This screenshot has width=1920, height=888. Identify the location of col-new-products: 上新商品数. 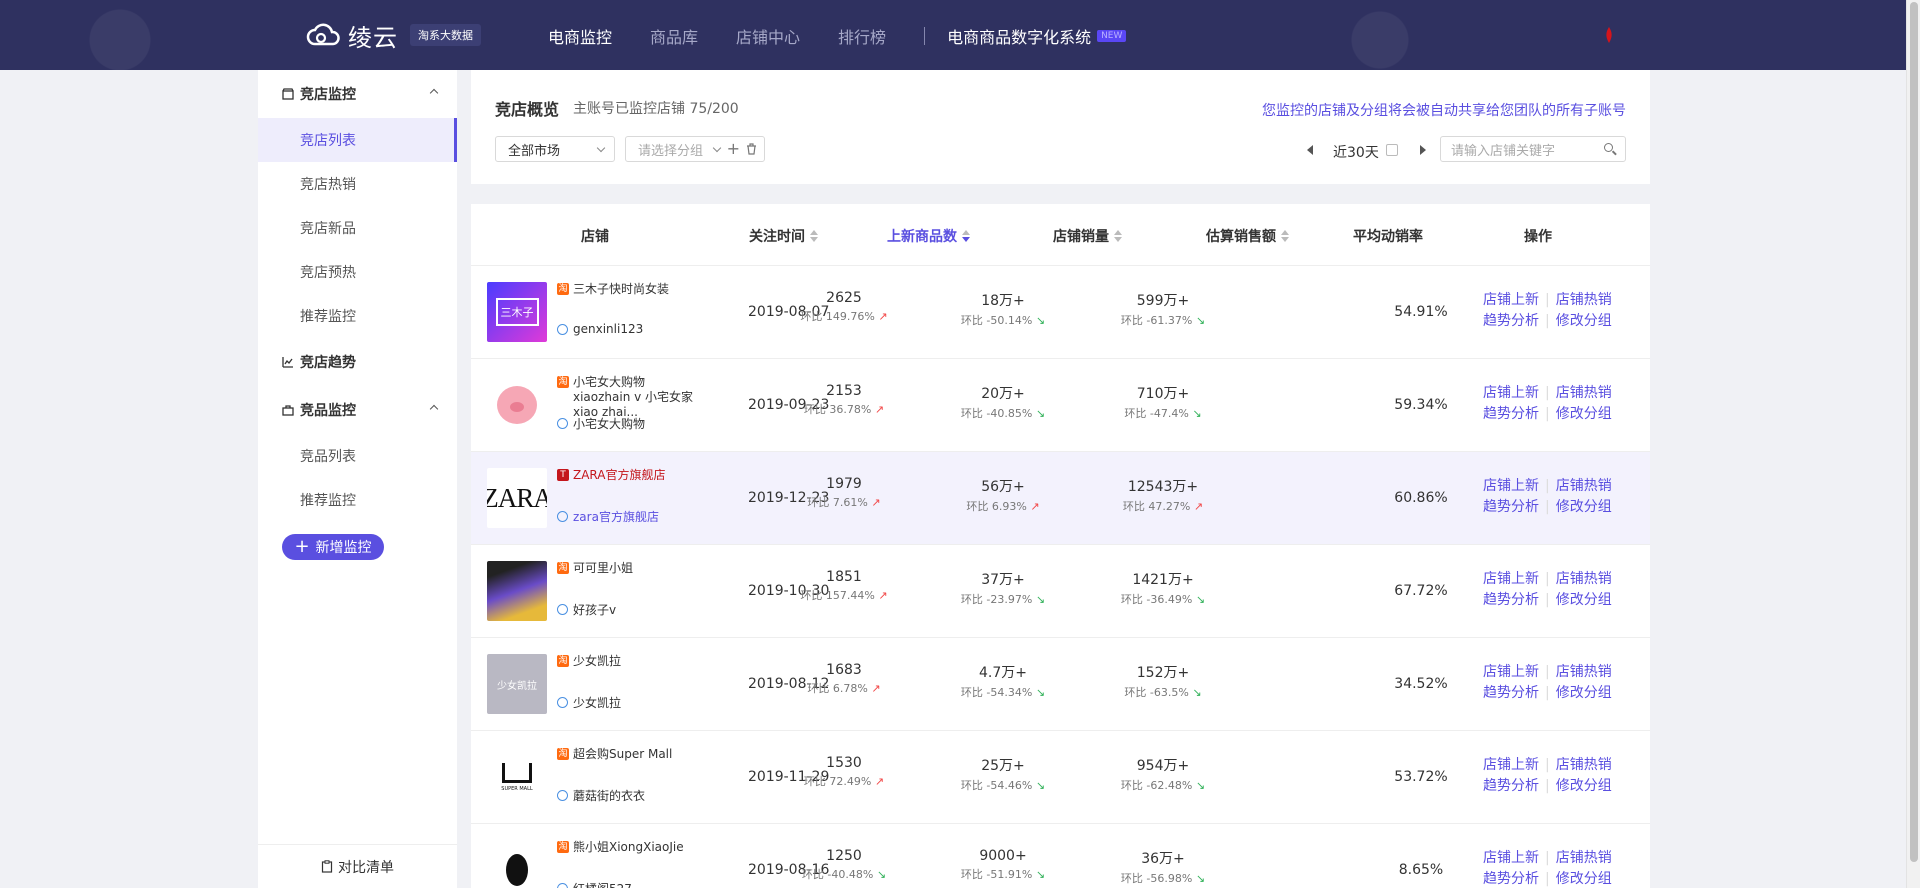
(928, 236).